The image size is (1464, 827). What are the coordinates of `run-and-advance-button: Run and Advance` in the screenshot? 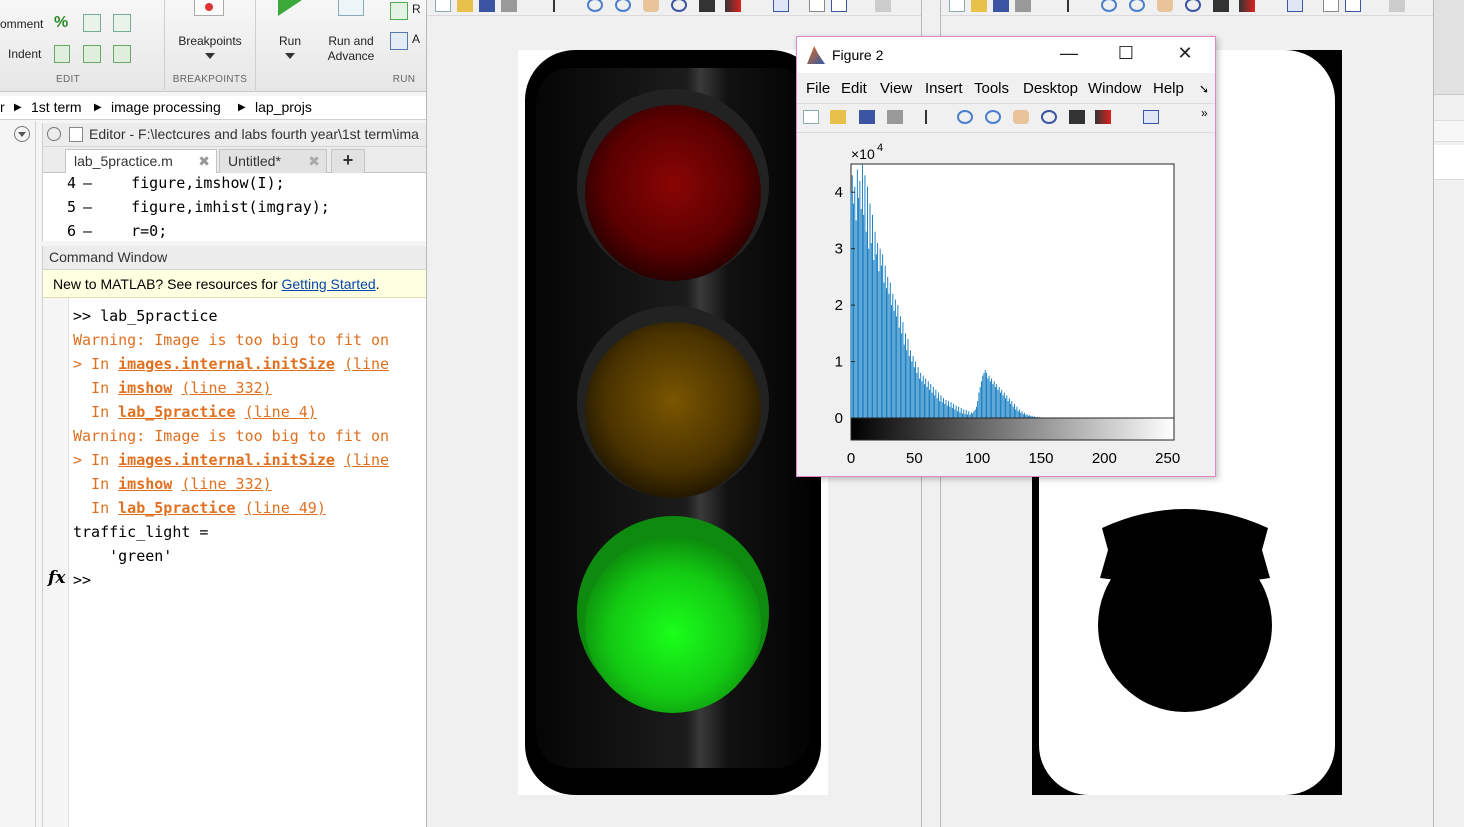 It's located at (351, 49).